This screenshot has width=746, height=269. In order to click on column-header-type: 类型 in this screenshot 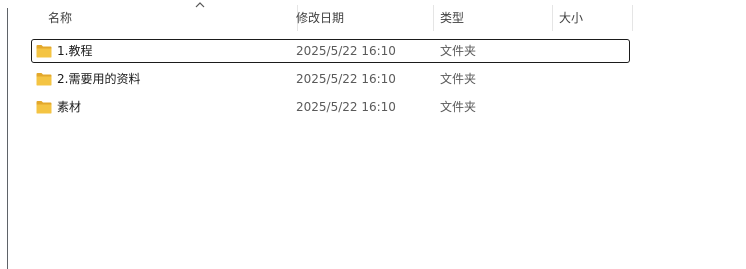, I will do `click(493, 18)`.